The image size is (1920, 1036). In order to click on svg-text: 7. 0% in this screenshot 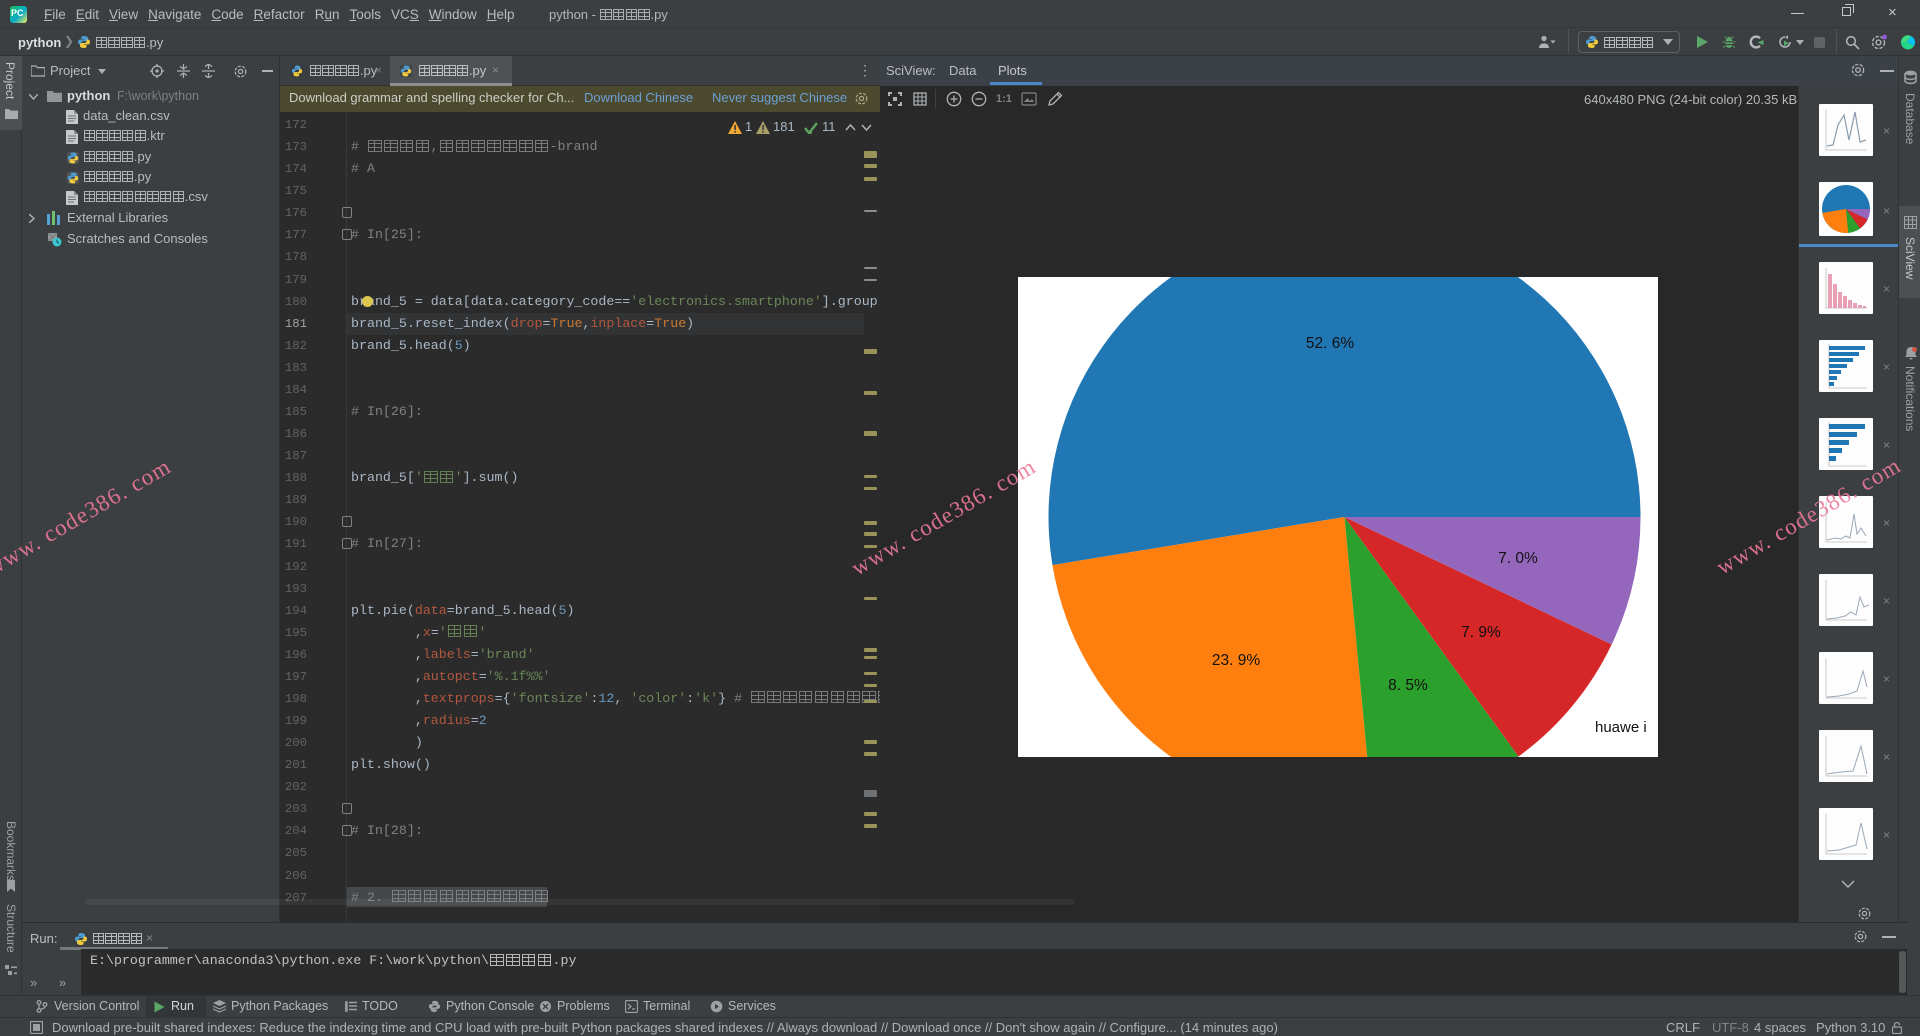, I will do `click(1518, 558)`.